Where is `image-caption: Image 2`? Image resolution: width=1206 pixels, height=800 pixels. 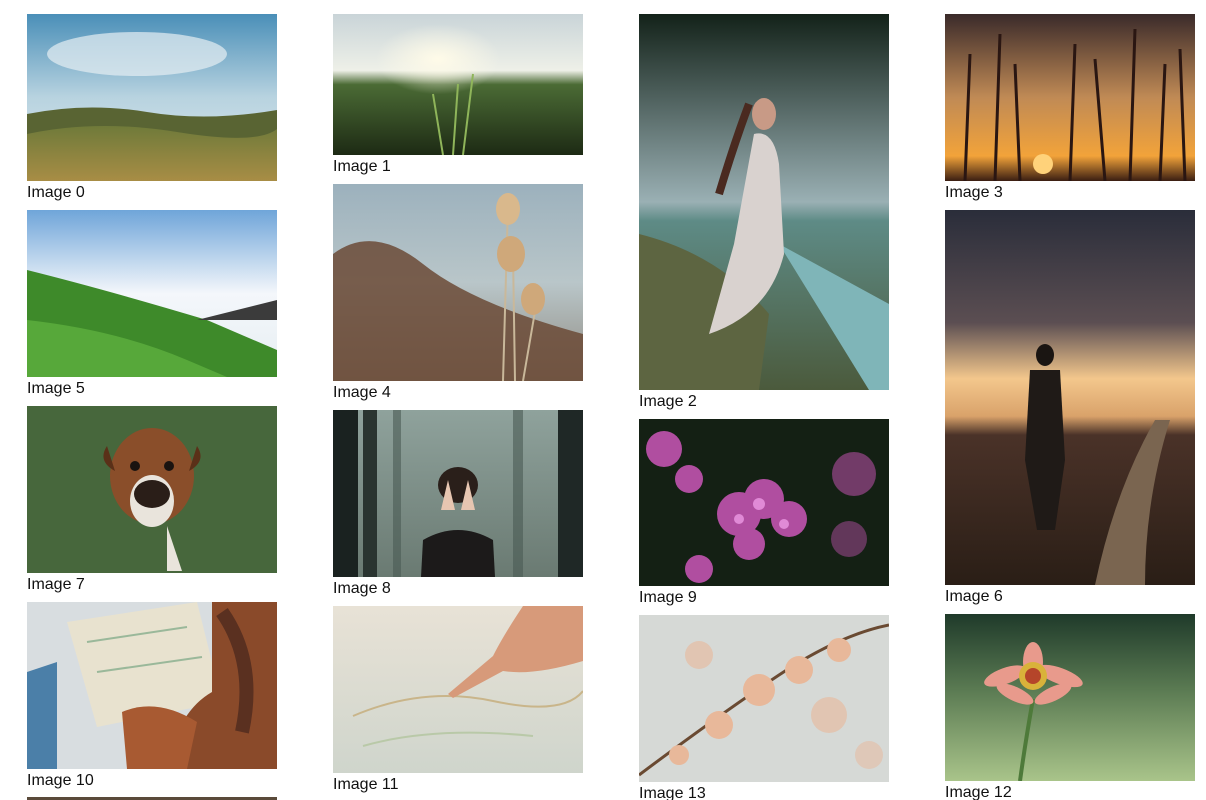 image-caption: Image 2 is located at coordinates (668, 401).